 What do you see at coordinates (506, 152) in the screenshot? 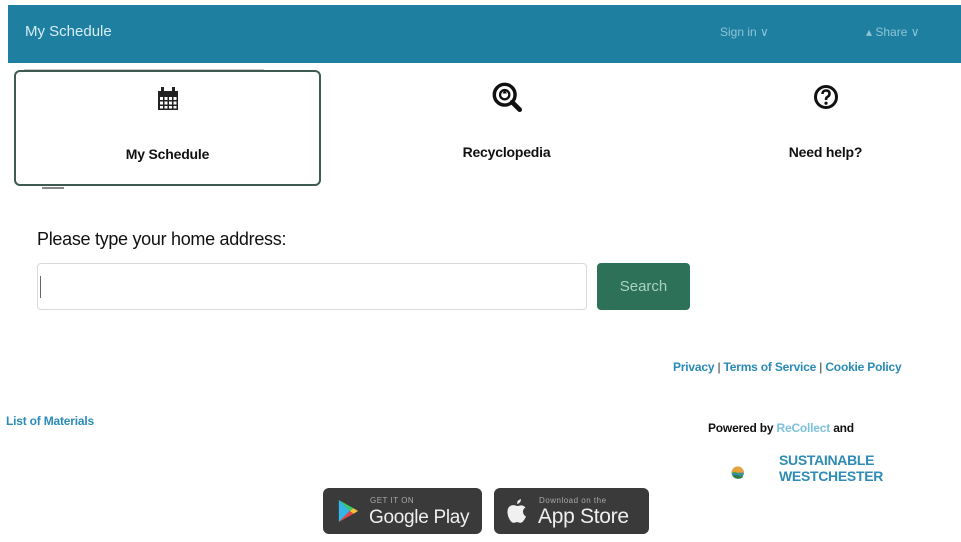
I see `tab-label: Recyclopedia` at bounding box center [506, 152].